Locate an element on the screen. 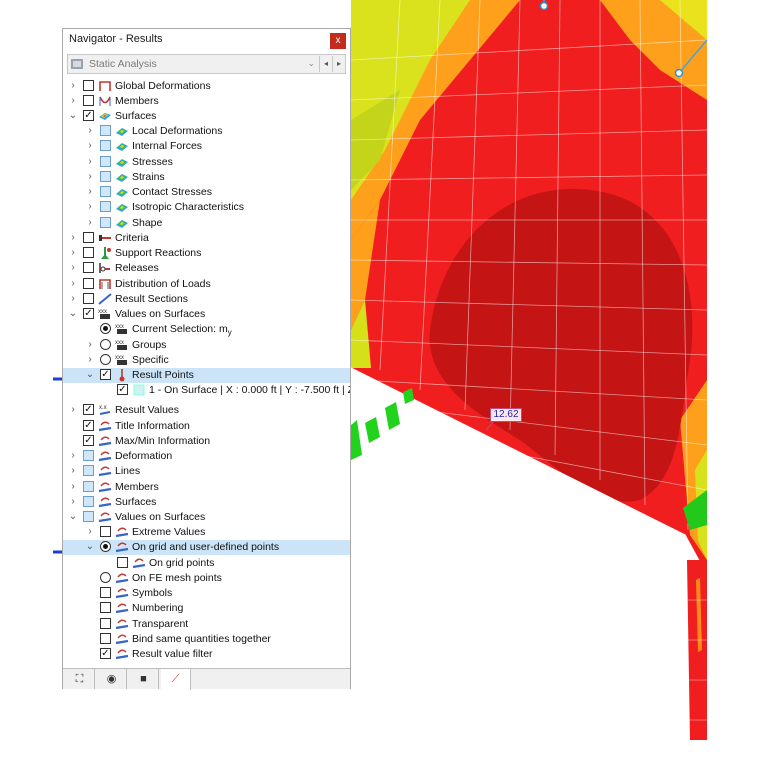 The height and width of the screenshot is (763, 760). tree-item: ⌄ ✓ Surfaces is located at coordinates (206, 116).